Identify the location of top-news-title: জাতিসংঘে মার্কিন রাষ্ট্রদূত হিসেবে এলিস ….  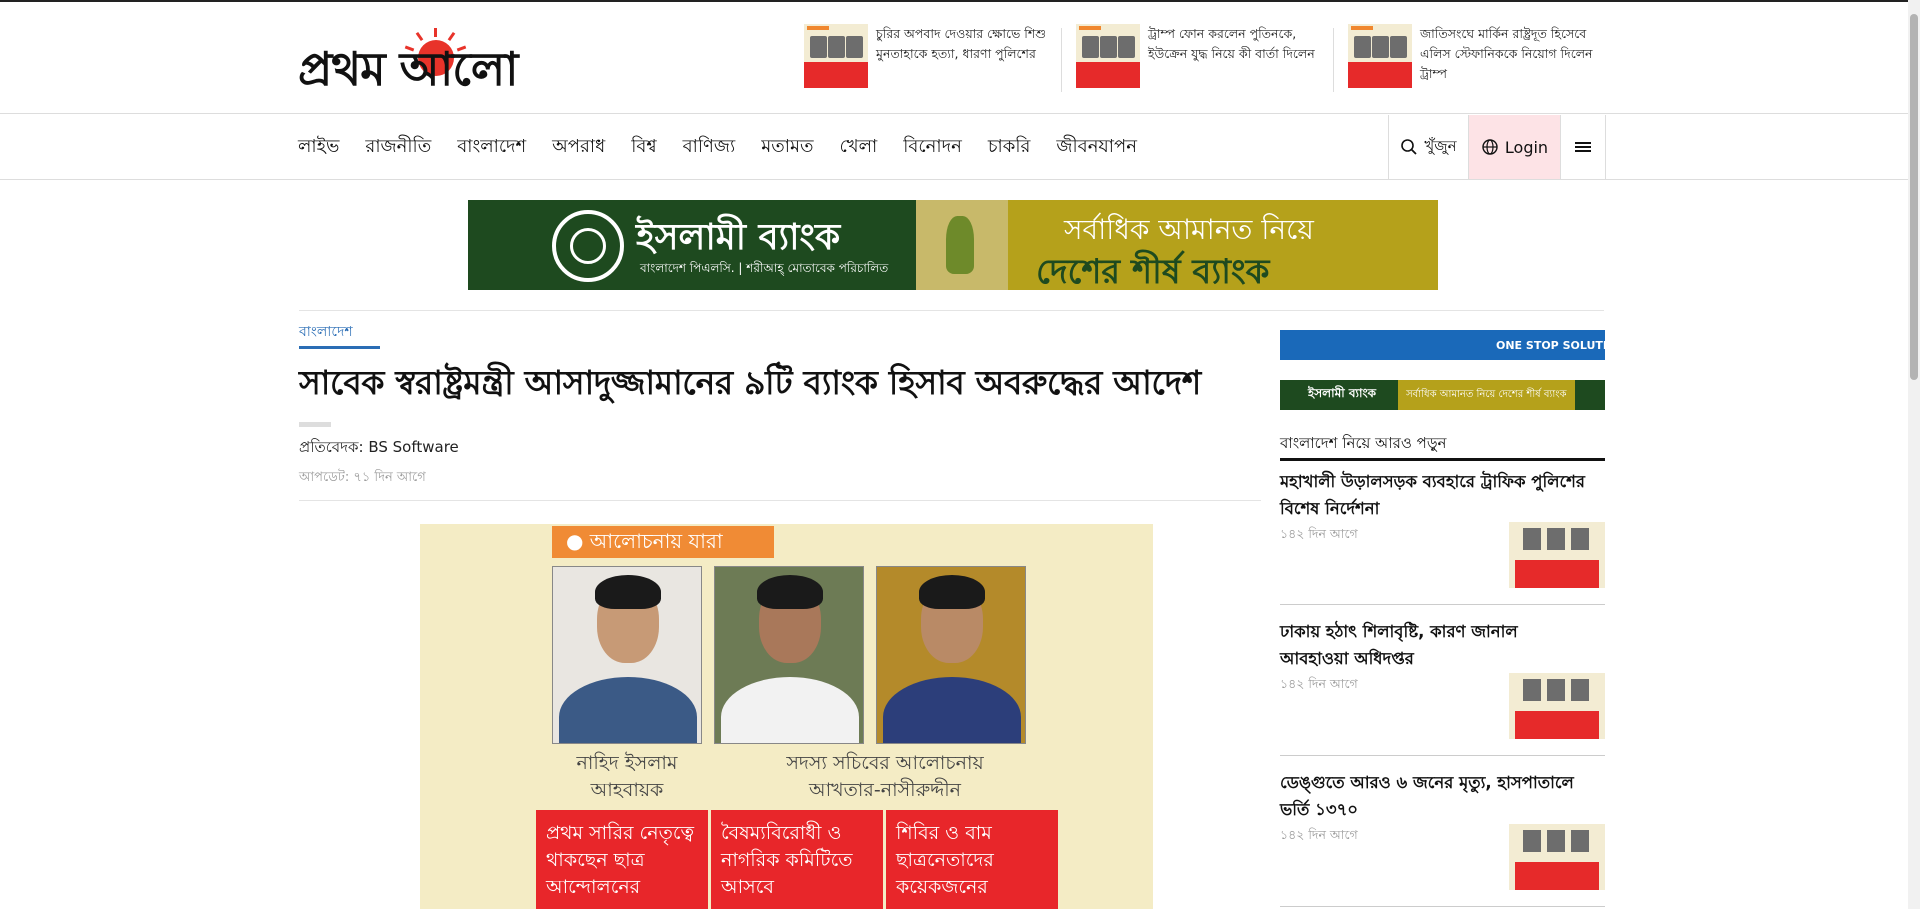
(1510, 56).